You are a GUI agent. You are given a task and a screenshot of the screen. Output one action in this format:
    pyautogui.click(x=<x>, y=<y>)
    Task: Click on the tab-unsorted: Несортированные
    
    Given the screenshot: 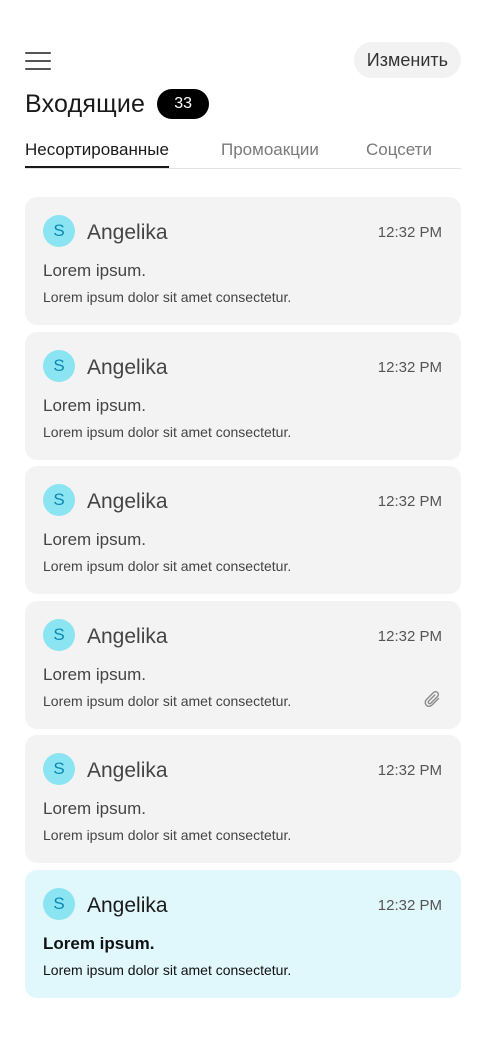 What is the action you would take?
    pyautogui.click(x=97, y=154)
    